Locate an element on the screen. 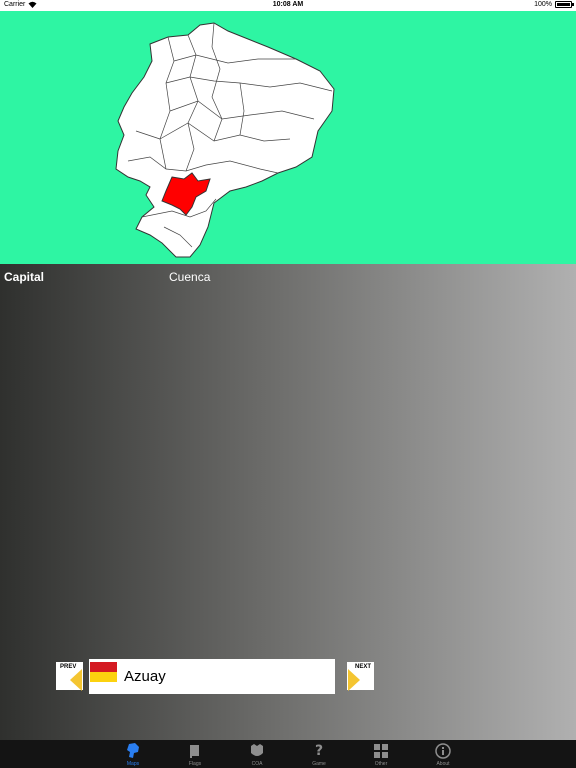 This screenshot has height=768, width=576. tab-game: ? Game is located at coordinates (319, 754).